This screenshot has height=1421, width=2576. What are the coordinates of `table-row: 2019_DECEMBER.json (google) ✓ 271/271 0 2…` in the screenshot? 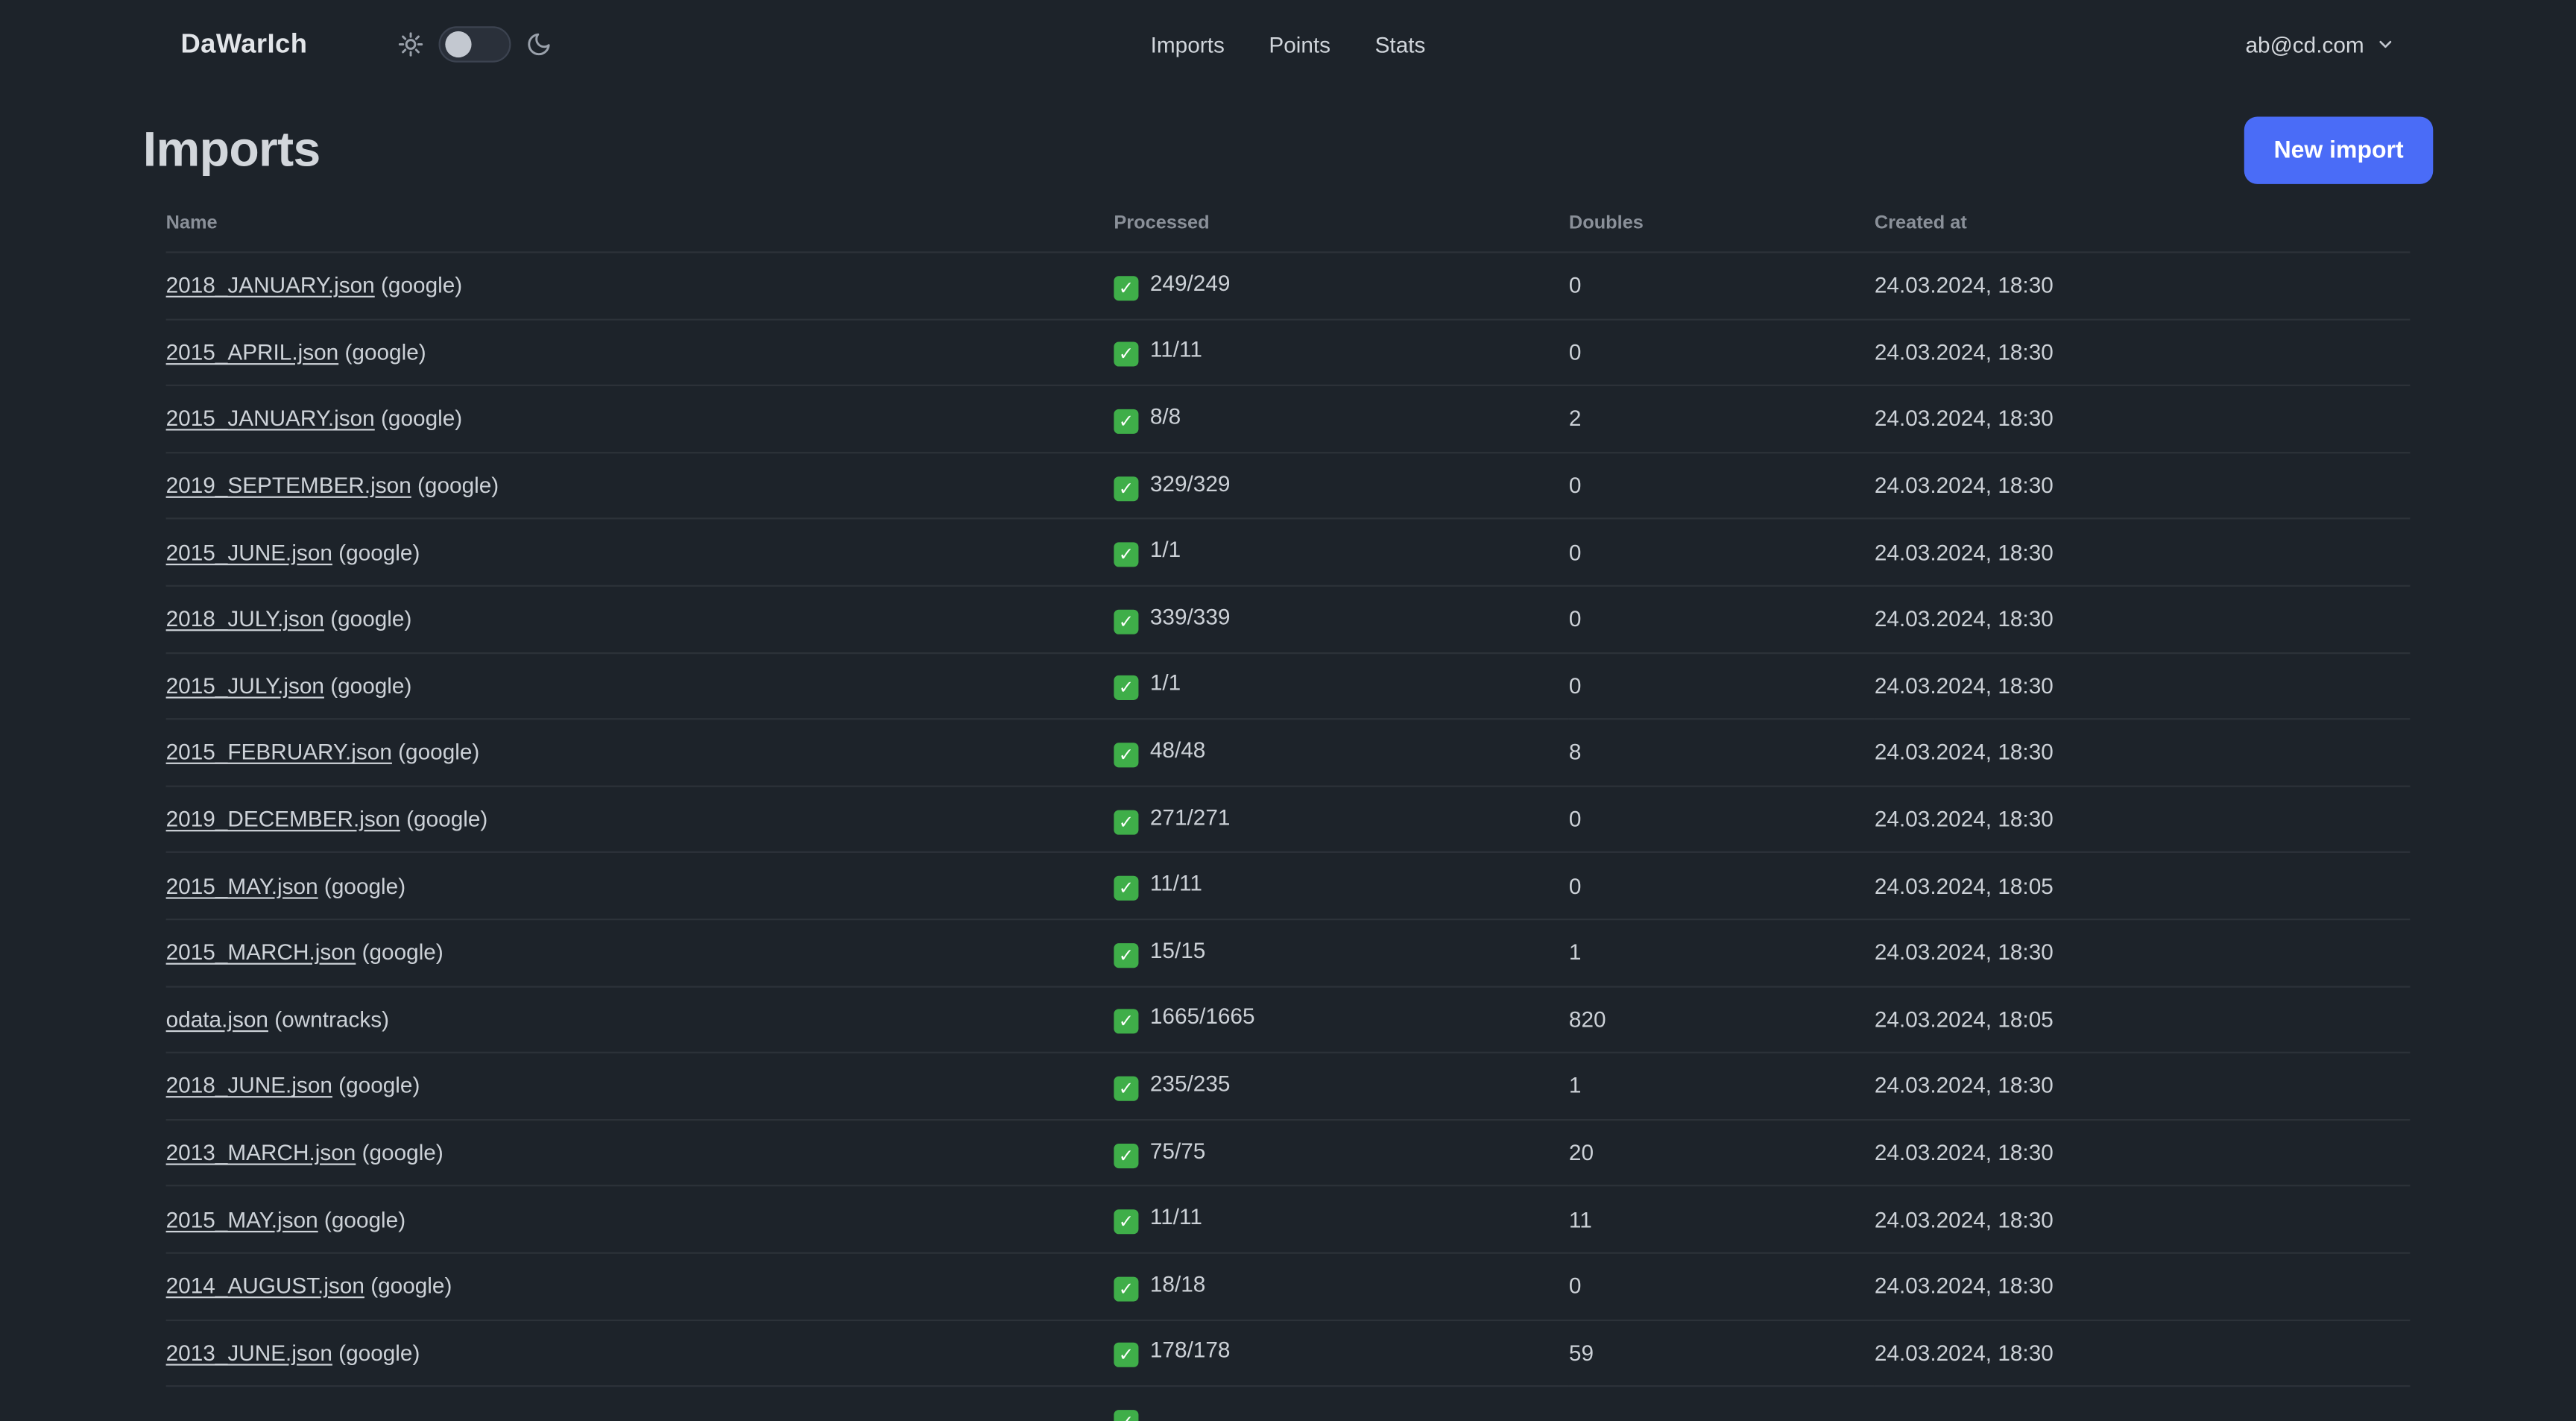 It's located at (1288, 819).